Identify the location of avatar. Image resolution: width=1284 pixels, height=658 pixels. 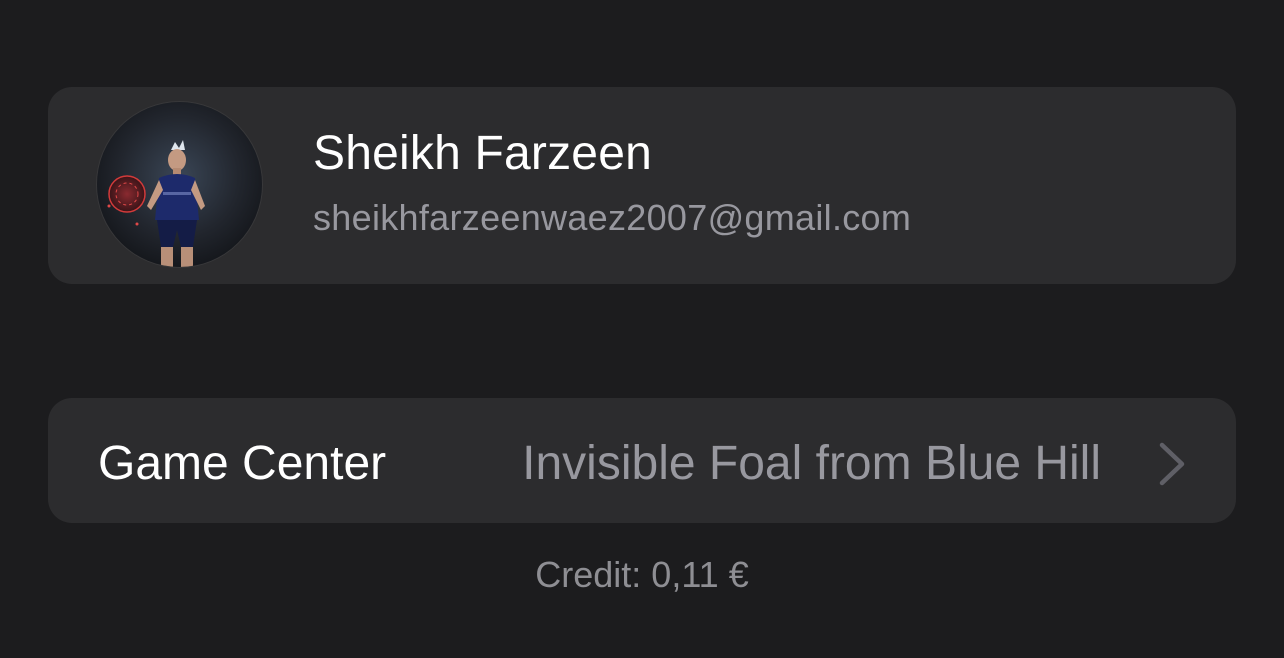
(179, 184).